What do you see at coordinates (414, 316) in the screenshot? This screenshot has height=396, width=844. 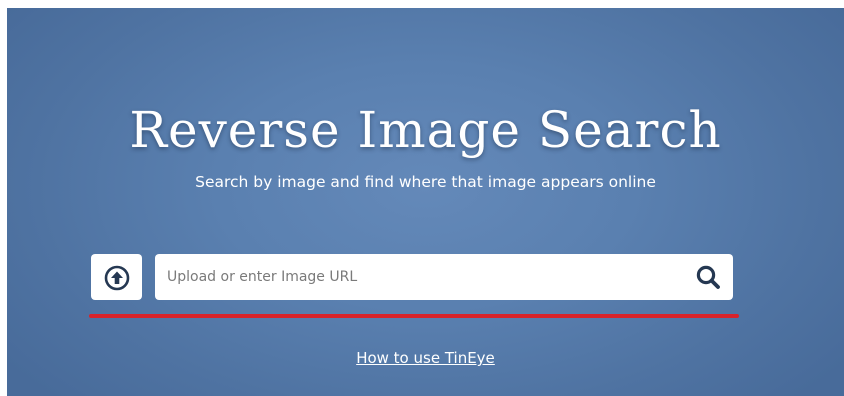 I see `search-underline-accent` at bounding box center [414, 316].